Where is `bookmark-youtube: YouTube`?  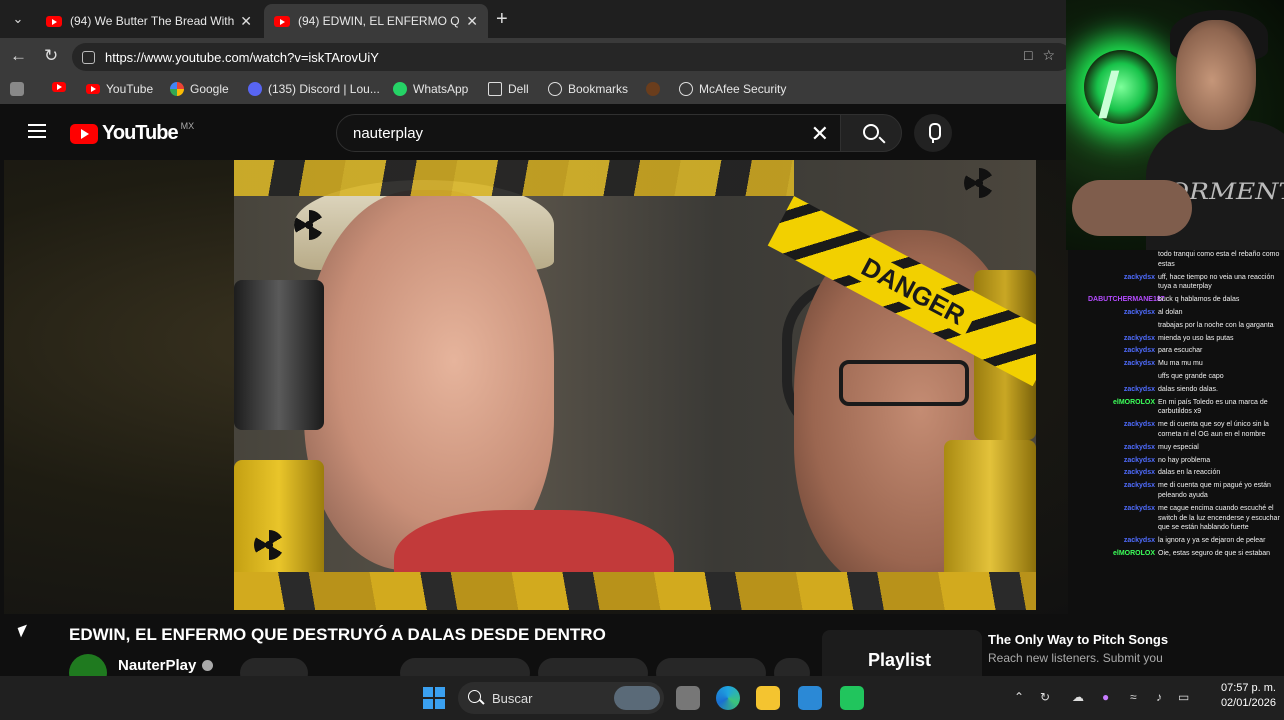
bookmark-youtube: YouTube is located at coordinates (119, 89).